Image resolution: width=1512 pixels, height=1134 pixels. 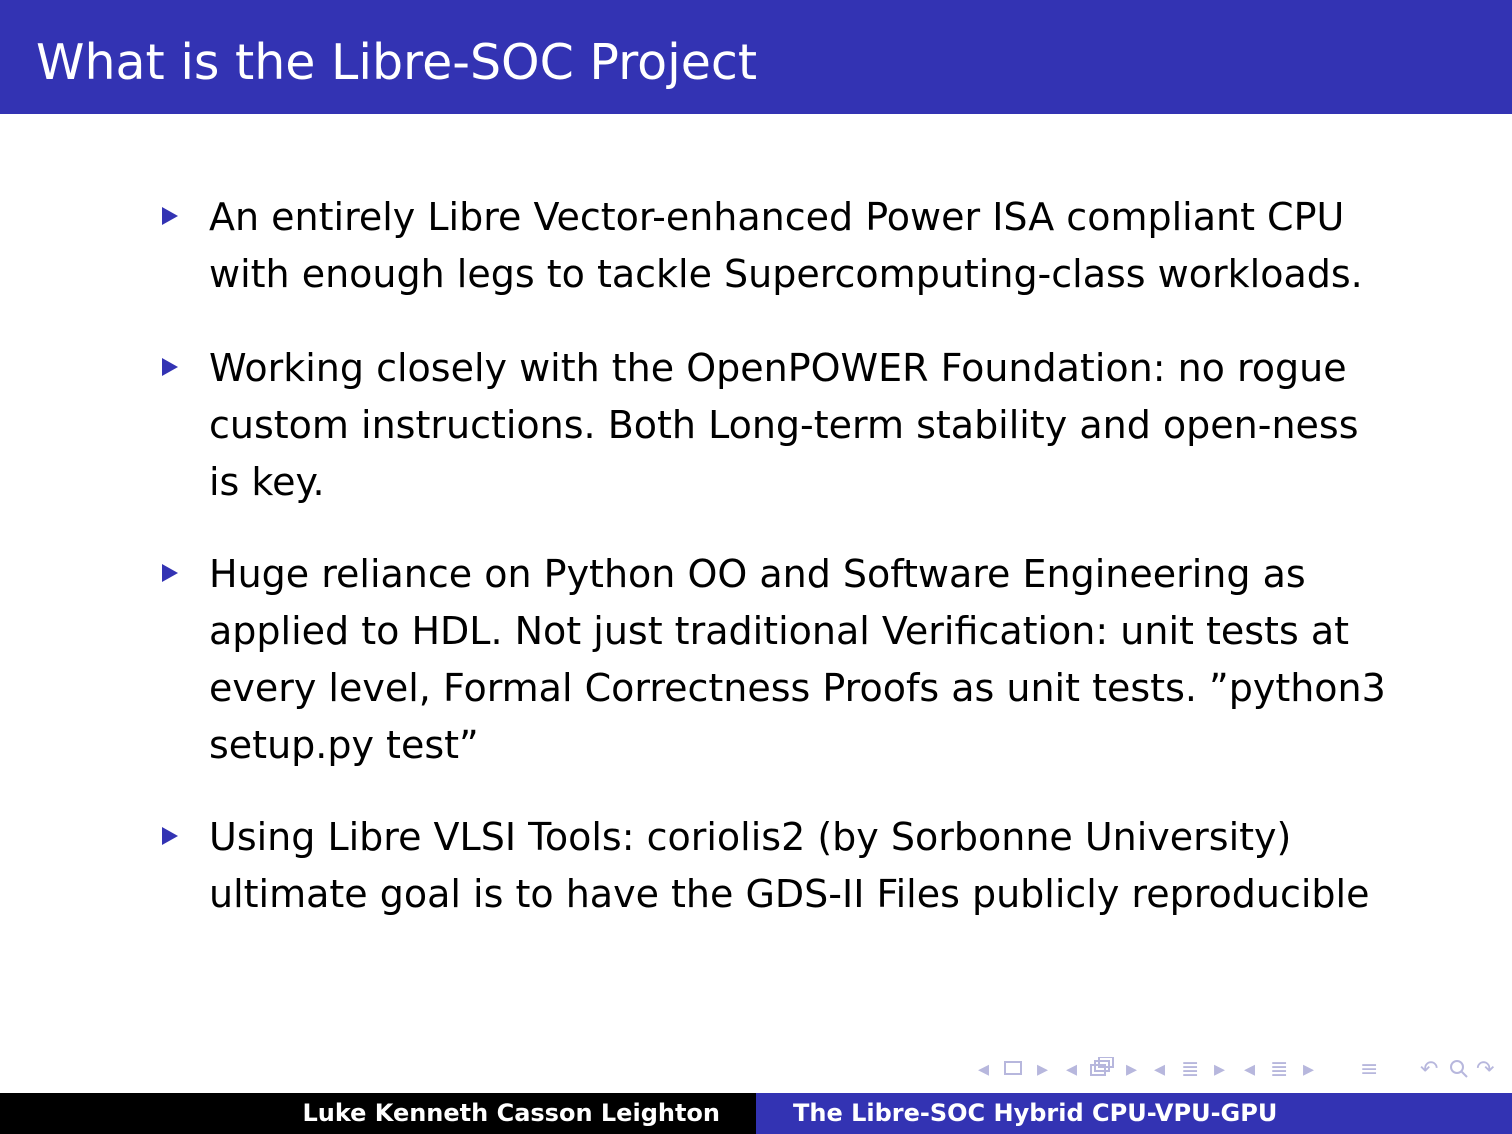 What do you see at coordinates (1013, 1070) in the screenshot?
I see `frame-icon` at bounding box center [1013, 1070].